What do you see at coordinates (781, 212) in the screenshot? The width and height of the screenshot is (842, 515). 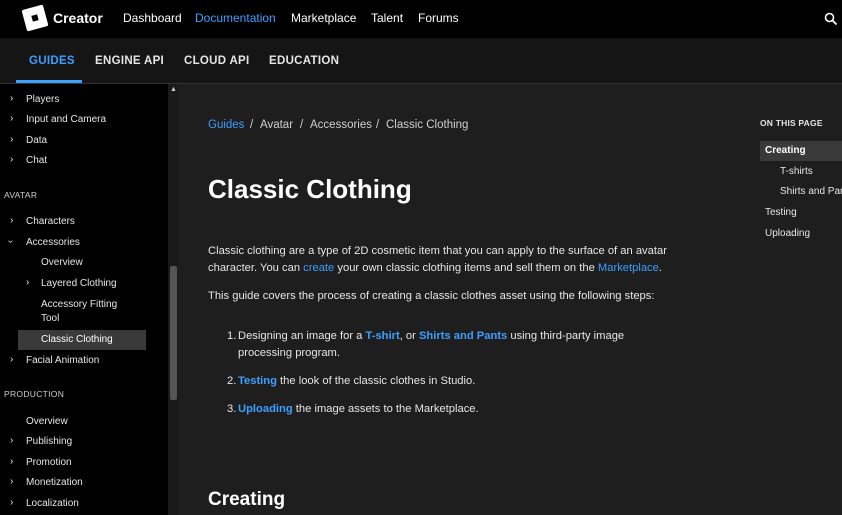 I see `toc-item-testing: Testing` at bounding box center [781, 212].